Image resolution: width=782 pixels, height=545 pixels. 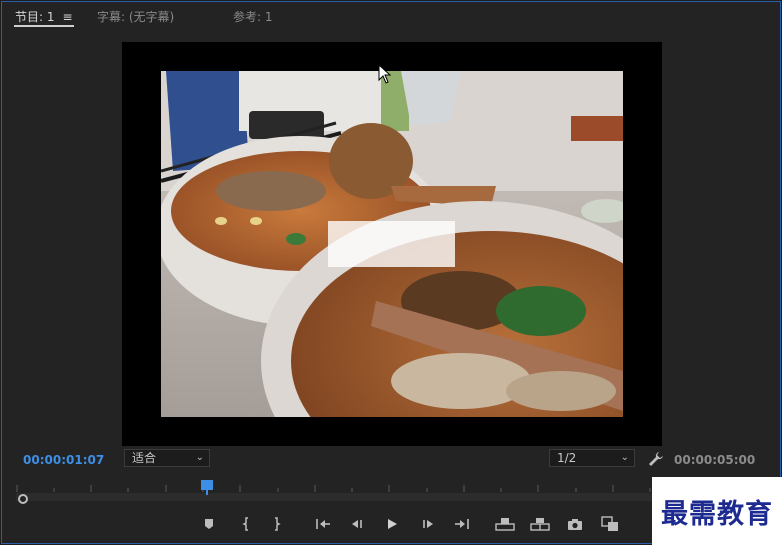 I want to click on title-overlay-box, so click(x=391, y=244).